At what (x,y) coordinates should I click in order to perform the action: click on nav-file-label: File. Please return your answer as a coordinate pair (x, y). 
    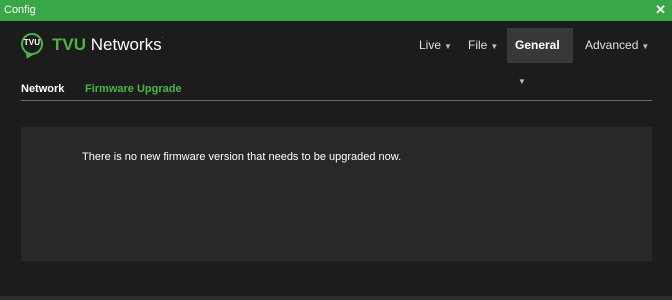
    Looking at the image, I should click on (478, 45).